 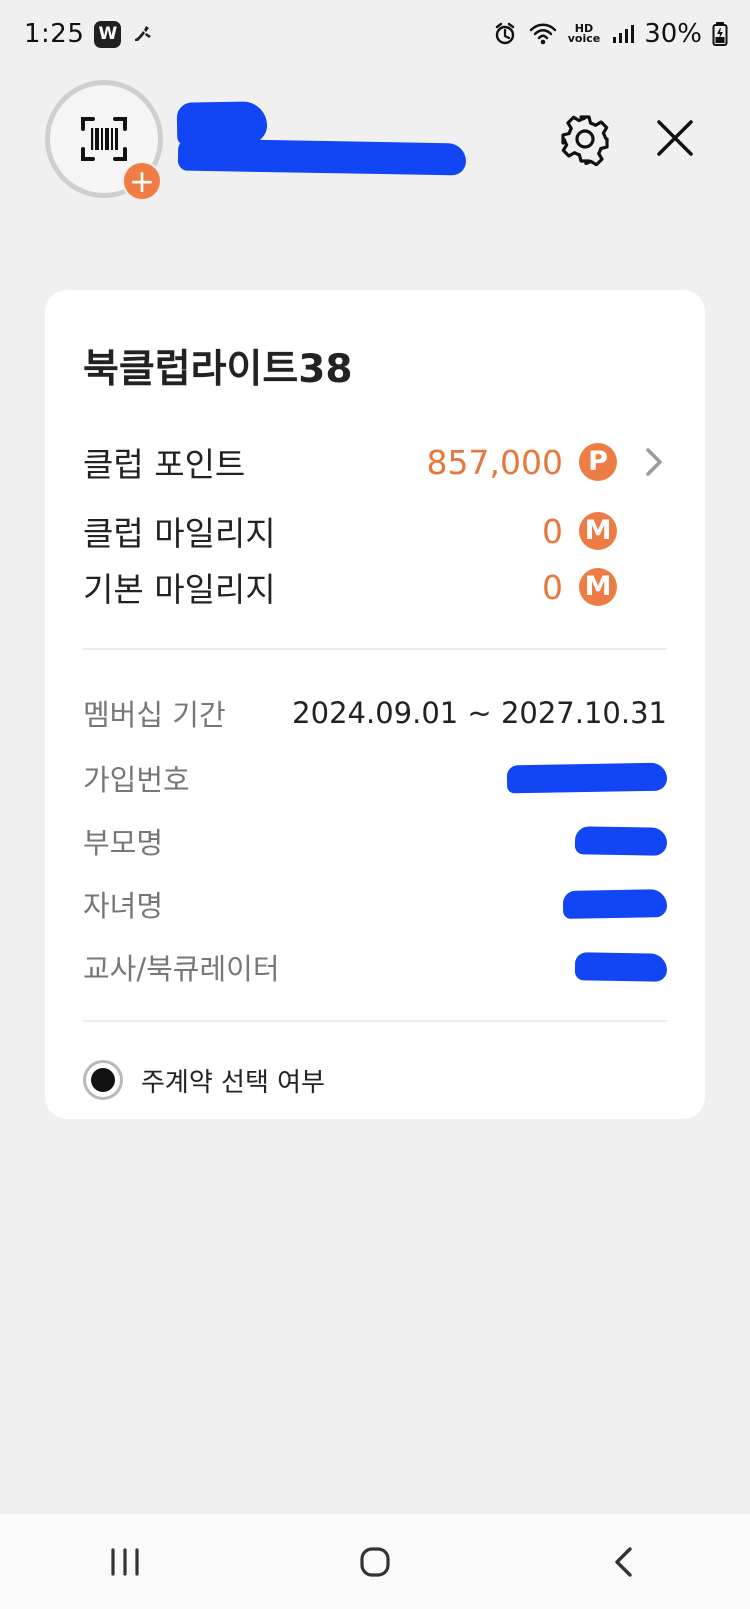 I want to click on profile-header: +, so click(x=375, y=147).